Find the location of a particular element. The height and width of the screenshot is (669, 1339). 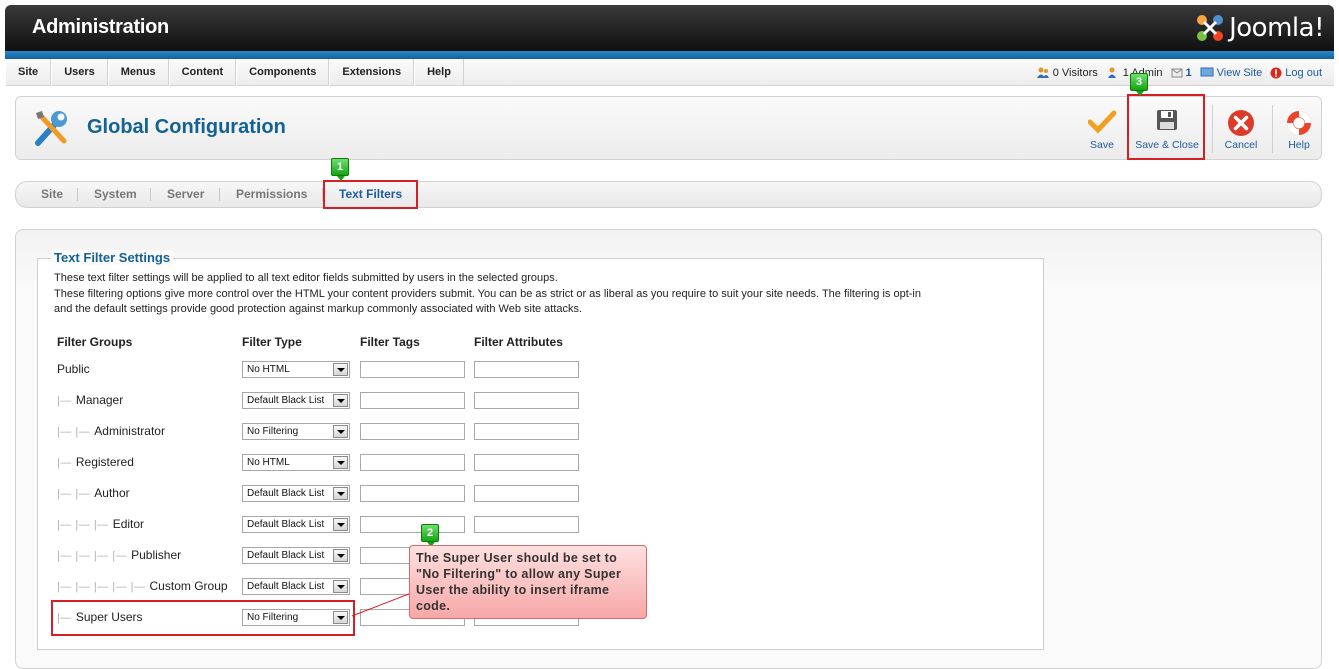

help-label: Help is located at coordinates (1299, 145).